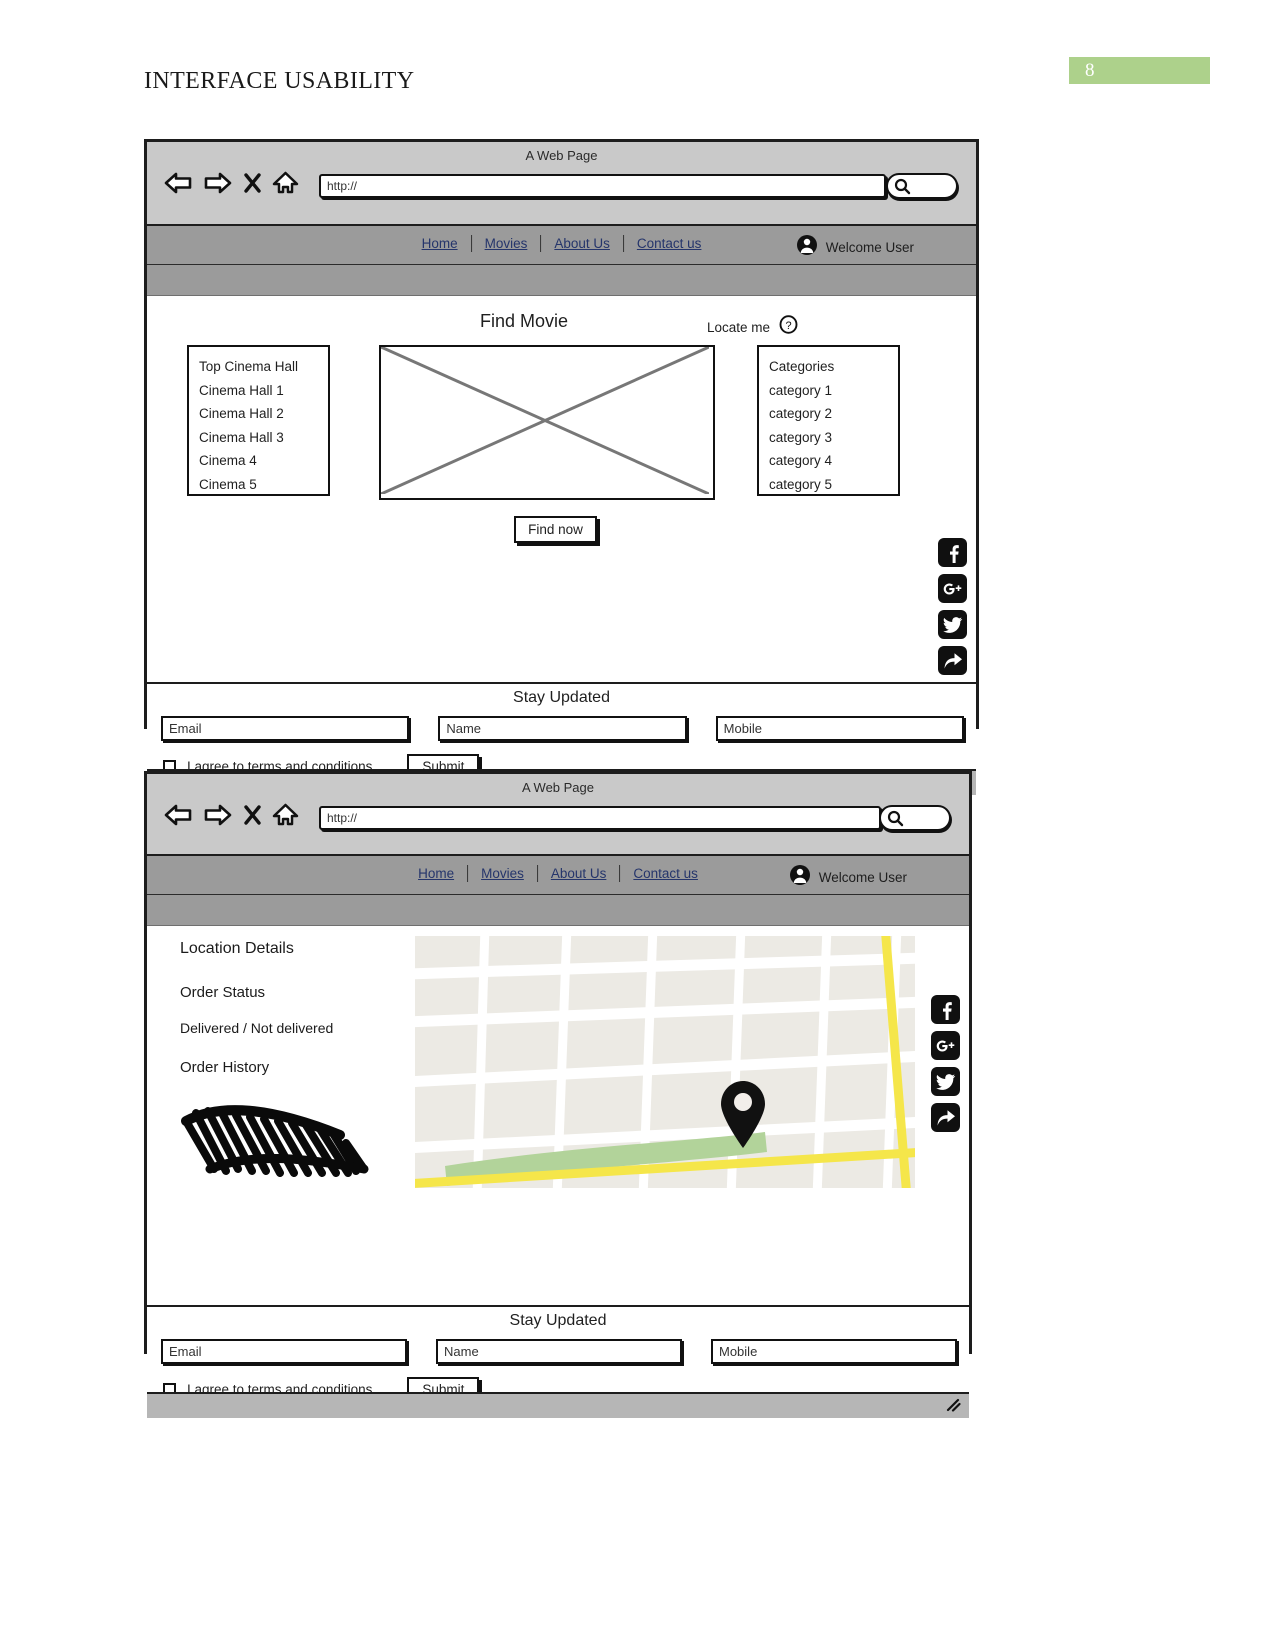 Image resolution: width=1275 pixels, height=1651 pixels. Describe the element at coordinates (895, 821) in the screenshot. I see `magnifier-icon` at that location.